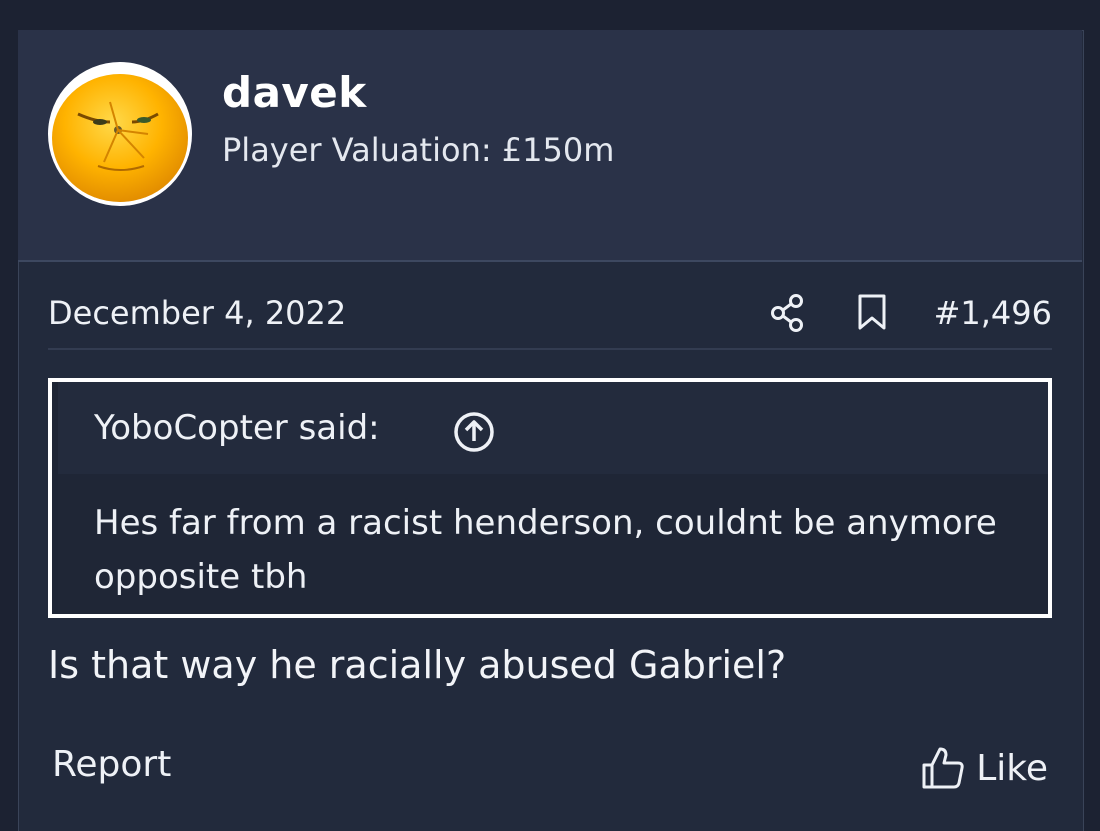 The image size is (1100, 831). I want to click on post-body: Is that way he racially abused Gabriel?, so click(417, 665).